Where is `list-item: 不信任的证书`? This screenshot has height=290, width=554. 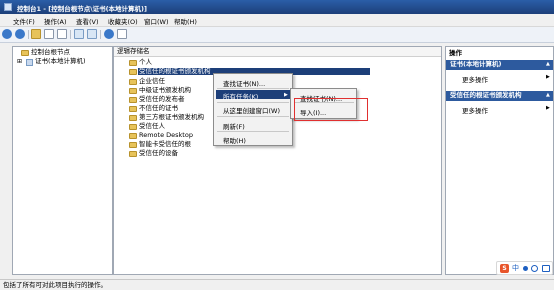 list-item: 不信任的证书 is located at coordinates (158, 108).